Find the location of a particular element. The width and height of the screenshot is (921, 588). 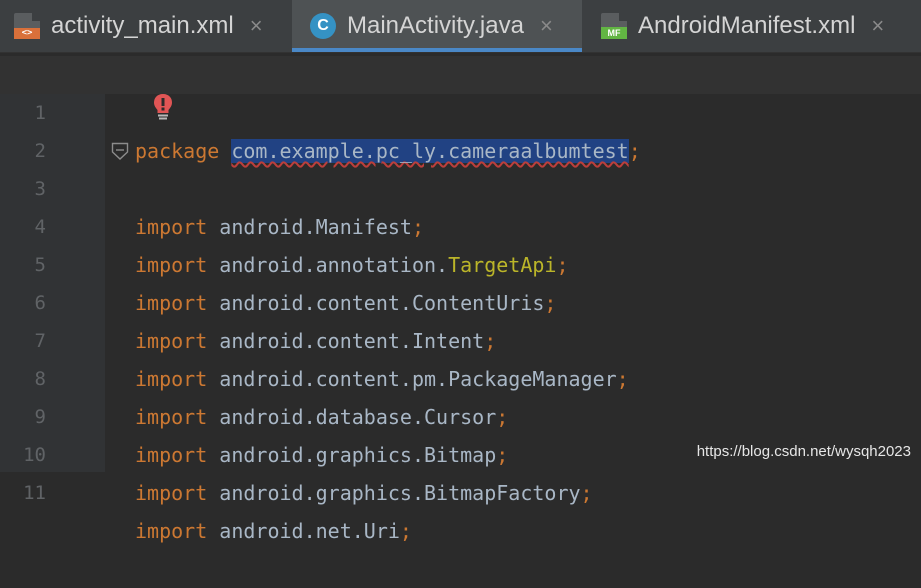

tab-android-manifest-xml: MF AndroidManifest.xml × is located at coordinates (751, 26).